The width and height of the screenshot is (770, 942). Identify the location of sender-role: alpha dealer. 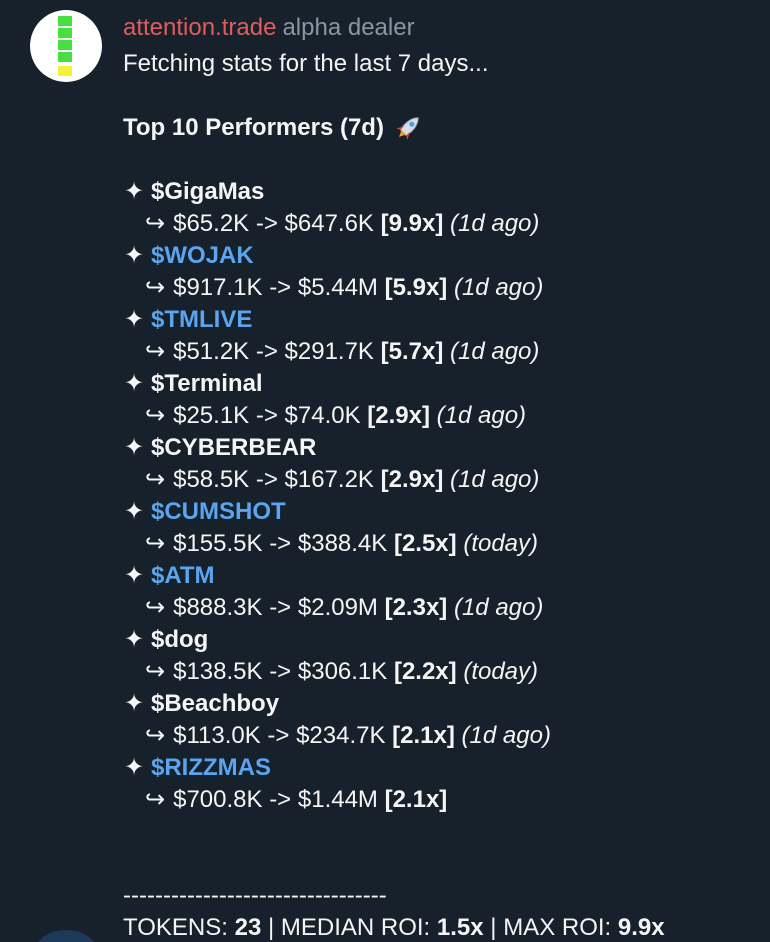
(348, 27).